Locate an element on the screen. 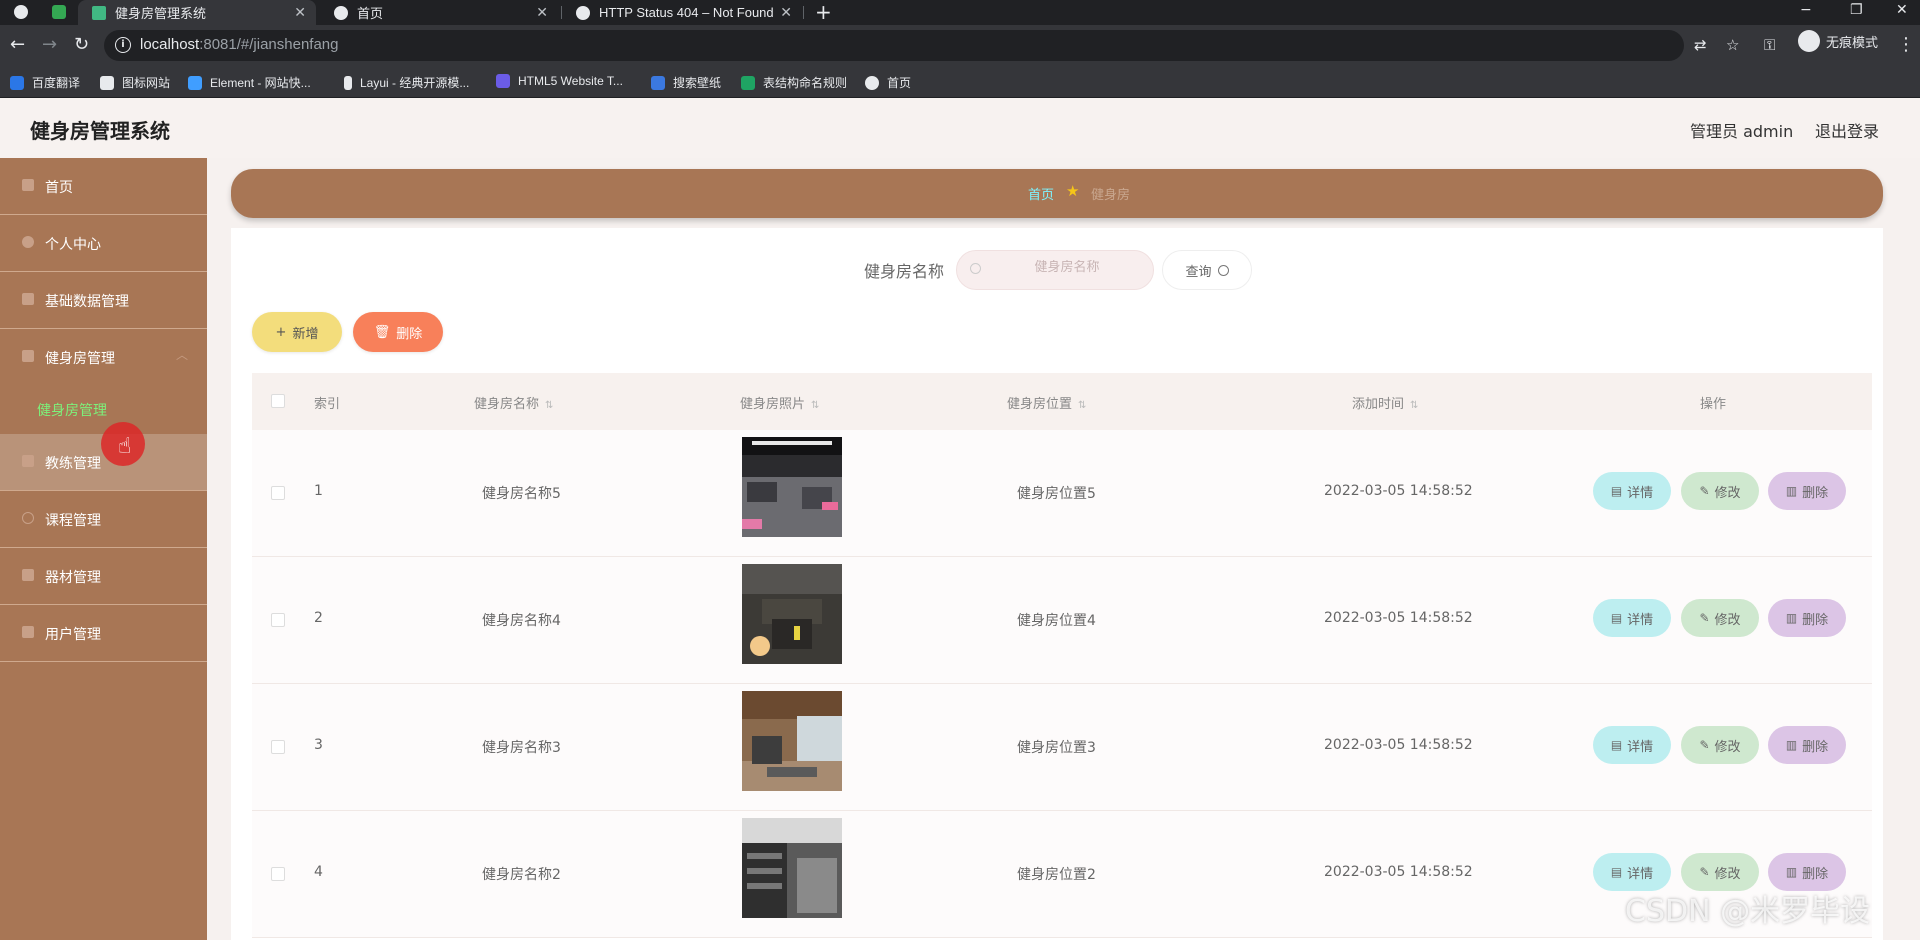  cell-time: 2022-03-05 14:58:52 is located at coordinates (1398, 745).